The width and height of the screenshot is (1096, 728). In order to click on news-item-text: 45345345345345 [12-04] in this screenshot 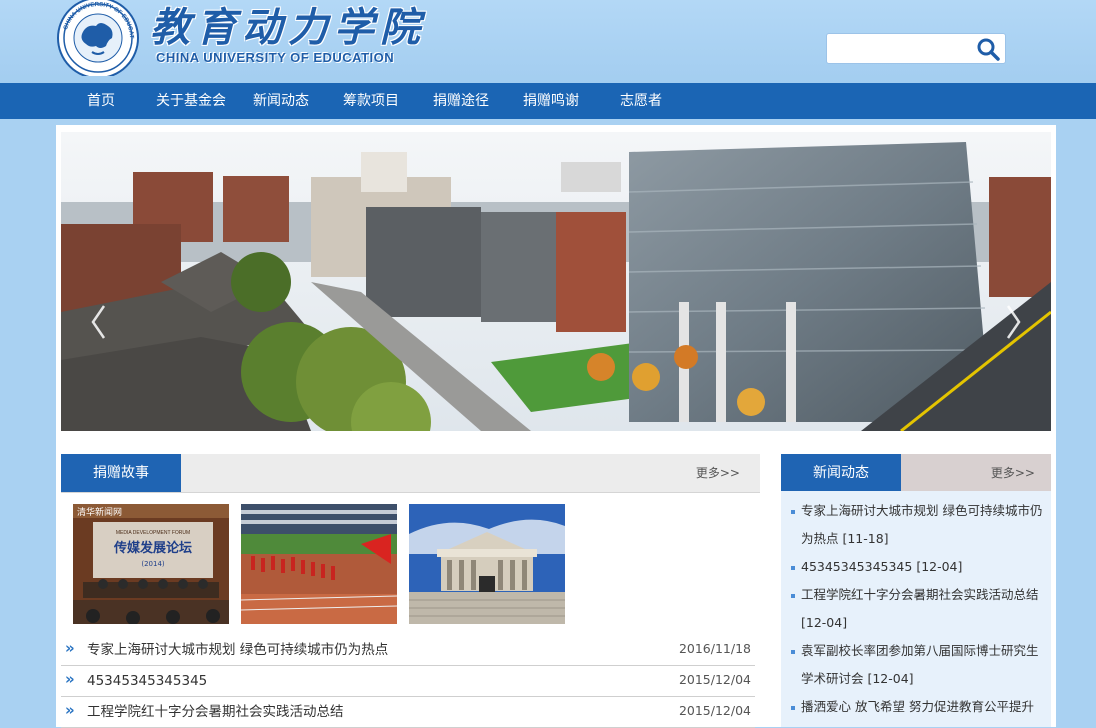, I will do `click(917, 567)`.